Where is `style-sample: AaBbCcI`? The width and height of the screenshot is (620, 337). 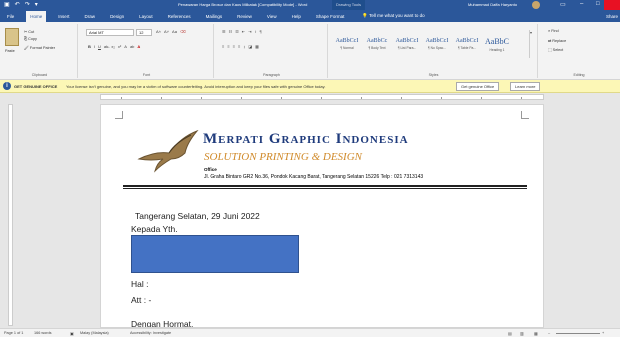
style-sample: AaBbCcI is located at coordinates (407, 41).